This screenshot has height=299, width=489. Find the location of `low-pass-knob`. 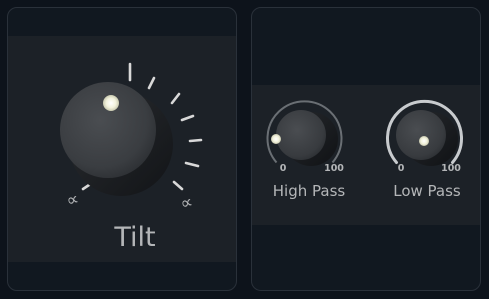

low-pass-knob is located at coordinates (427, 138).